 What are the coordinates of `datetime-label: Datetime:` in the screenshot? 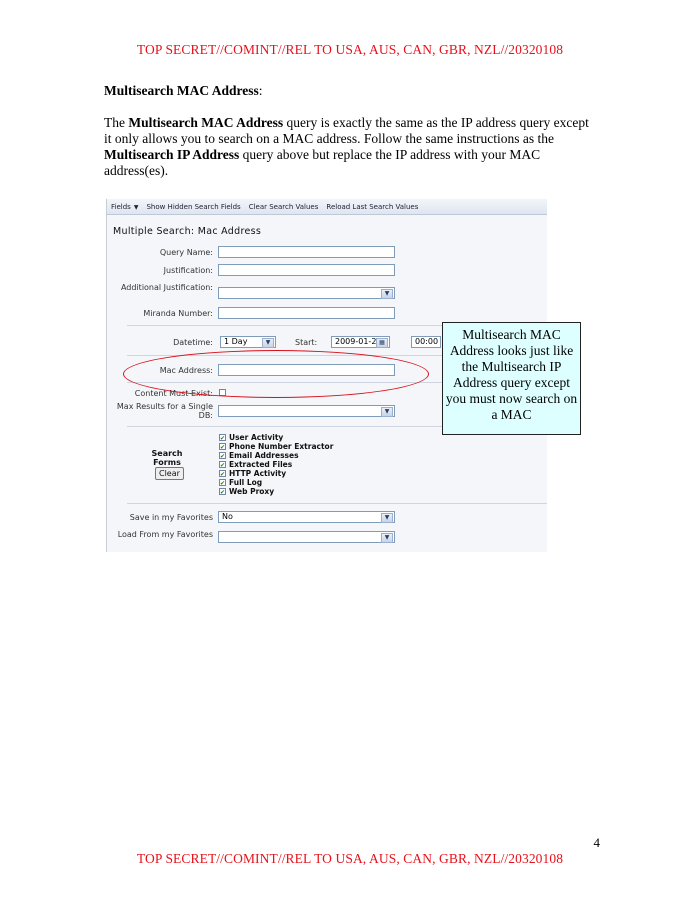 It's located at (193, 342).